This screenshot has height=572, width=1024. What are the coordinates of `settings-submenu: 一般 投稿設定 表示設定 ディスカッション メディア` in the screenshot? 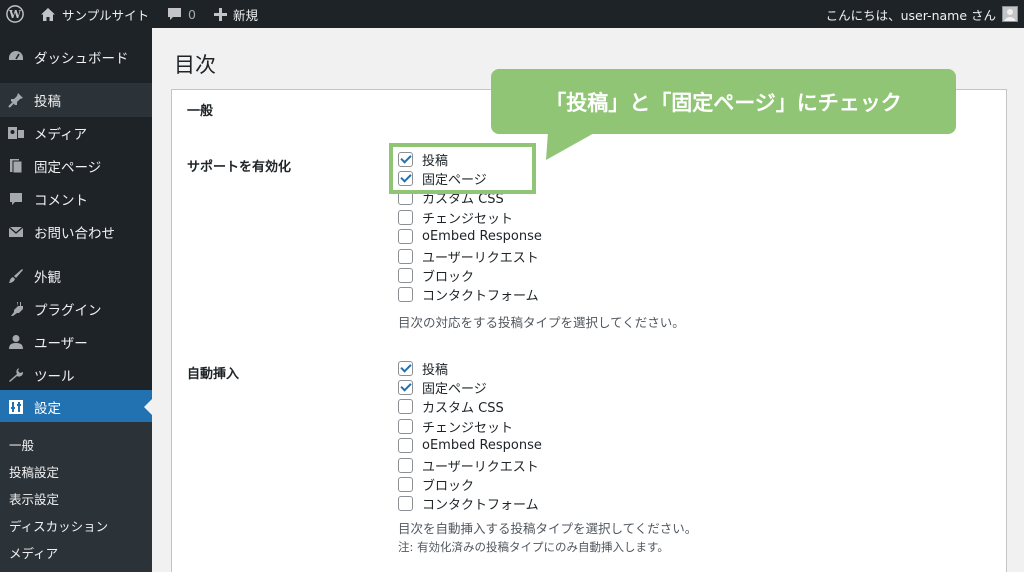 It's located at (76, 497).